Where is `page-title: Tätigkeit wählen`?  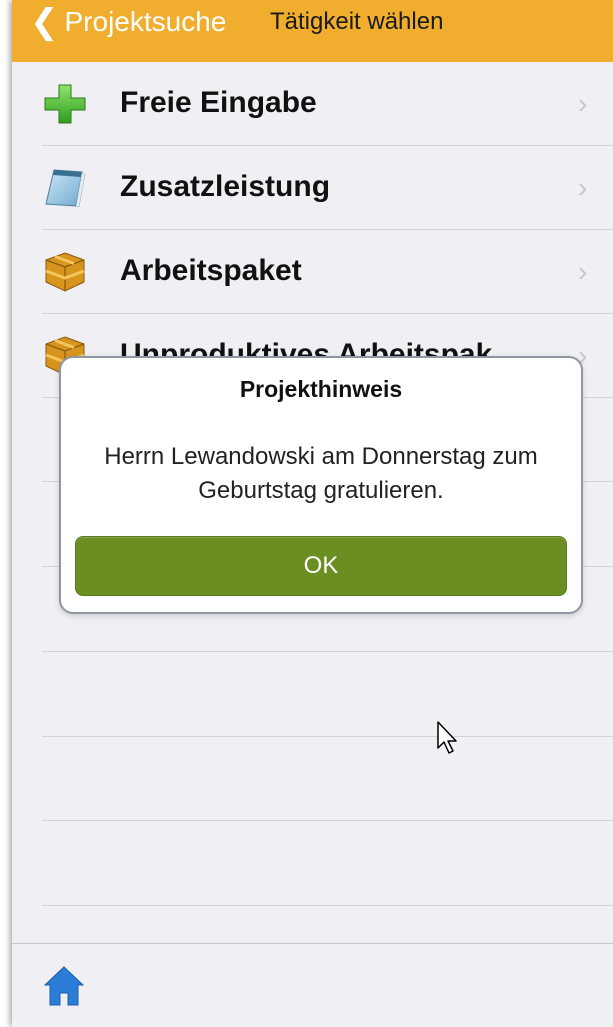
page-title: Tätigkeit wählen is located at coordinates (357, 21).